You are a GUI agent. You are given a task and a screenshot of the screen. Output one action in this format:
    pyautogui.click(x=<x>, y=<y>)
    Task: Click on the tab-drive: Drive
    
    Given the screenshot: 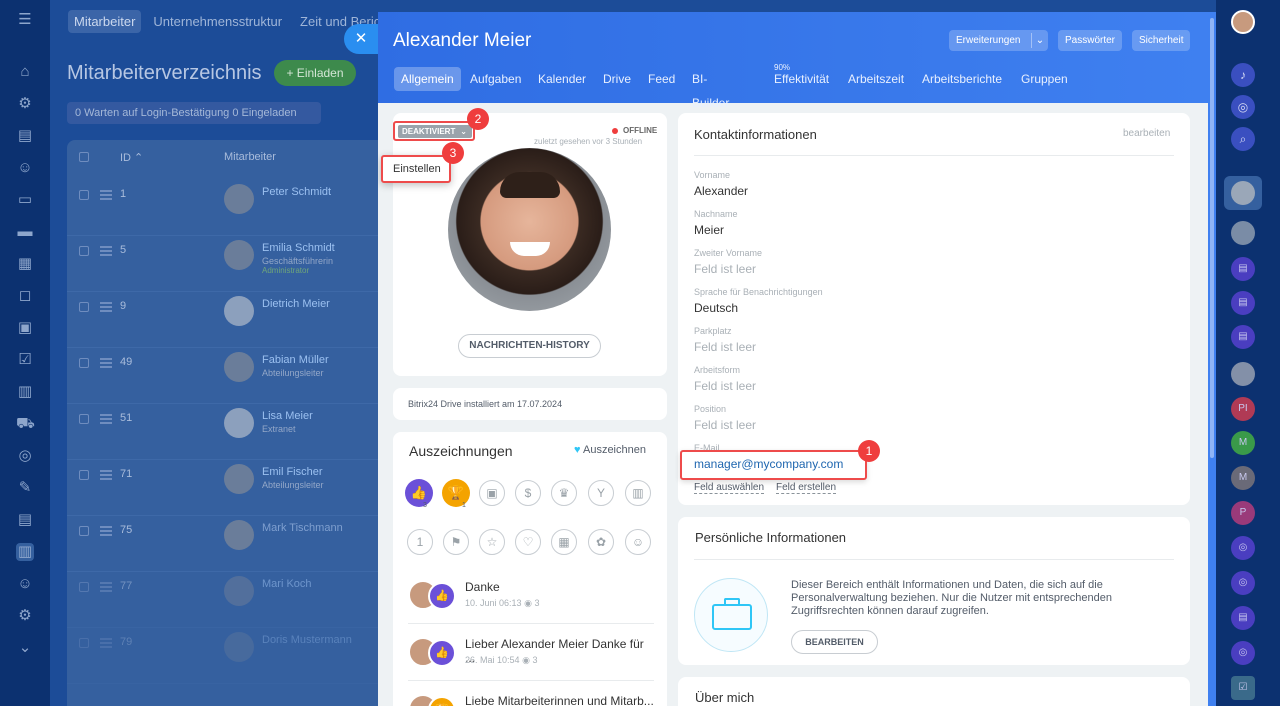 What is the action you would take?
    pyautogui.click(x=617, y=79)
    